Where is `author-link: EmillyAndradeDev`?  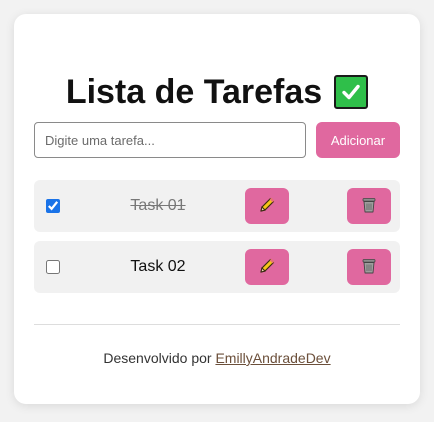 author-link: EmillyAndradeDev is located at coordinates (272, 358).